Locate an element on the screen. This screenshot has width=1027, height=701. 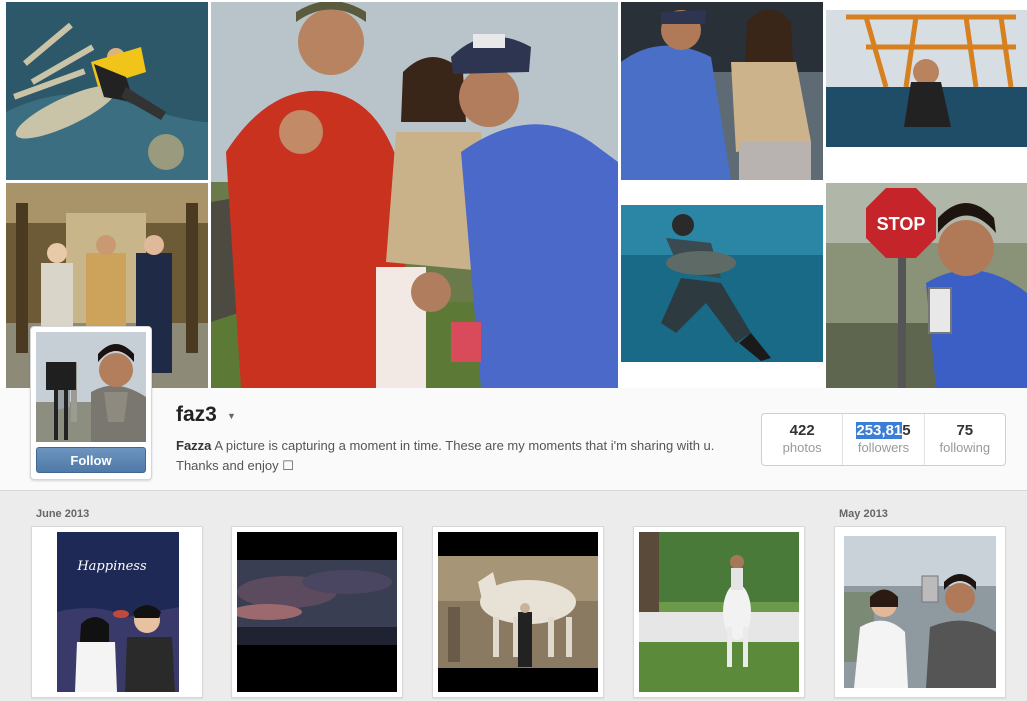
feed-photo-girl-phone is located at coordinates (920, 612).